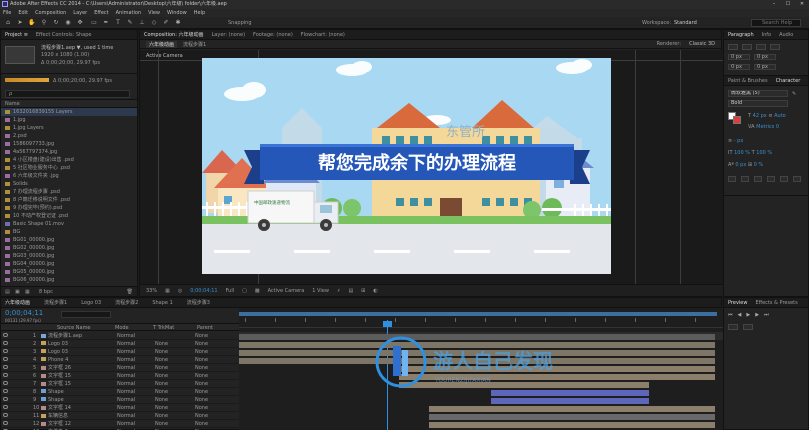  What do you see at coordinates (27, 292) in the screenshot?
I see `new-composition-icon: ▦` at bounding box center [27, 292].